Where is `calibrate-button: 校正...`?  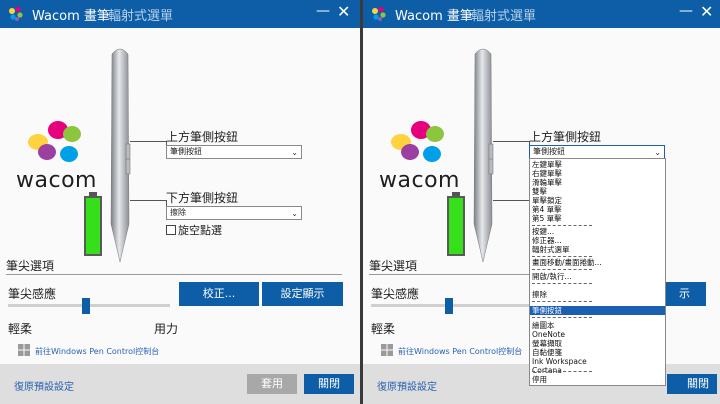 calibrate-button: 校正... is located at coordinates (219, 294).